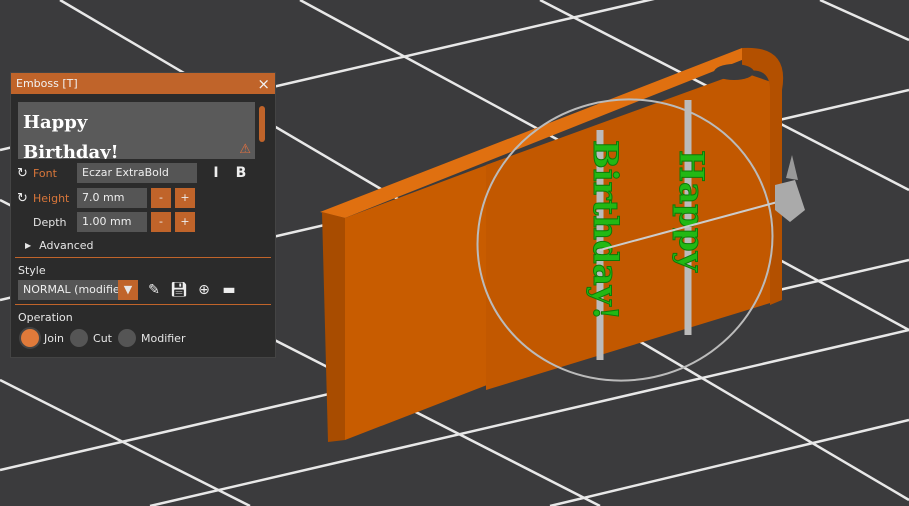 The height and width of the screenshot is (506, 909). Describe the element at coordinates (691, 211) in the screenshot. I see `emboss-text-happy: Happy` at that location.